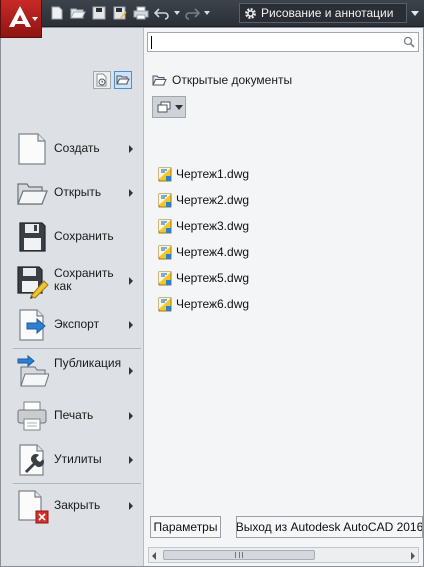  Describe the element at coordinates (213, 278) in the screenshot. I see `document-name: Чертеж5.dwg` at that location.